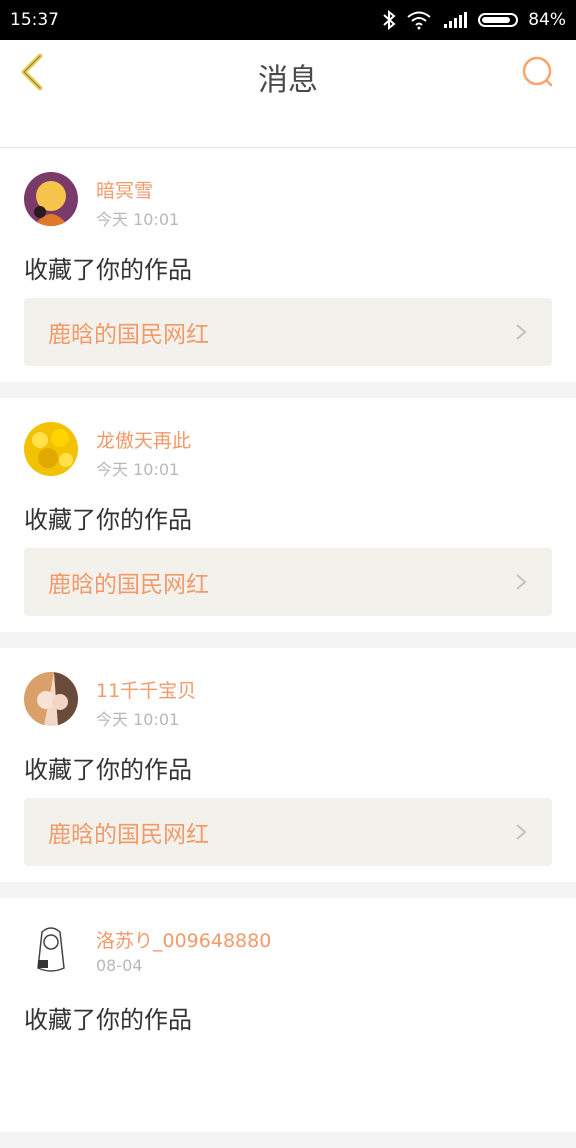 The image size is (576, 1148). What do you see at coordinates (547, 20) in the screenshot?
I see `battery-level: 84%` at bounding box center [547, 20].